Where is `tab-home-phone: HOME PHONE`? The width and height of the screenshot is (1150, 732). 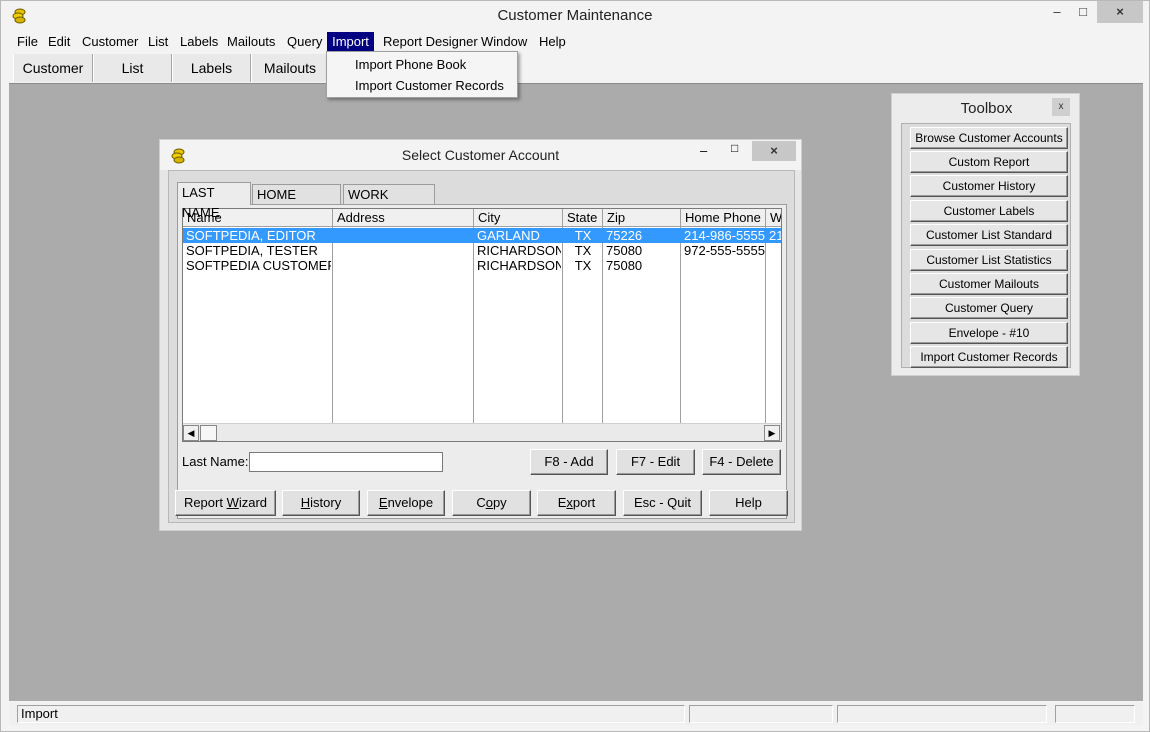
tab-home-phone: HOME PHONE is located at coordinates (296, 203).